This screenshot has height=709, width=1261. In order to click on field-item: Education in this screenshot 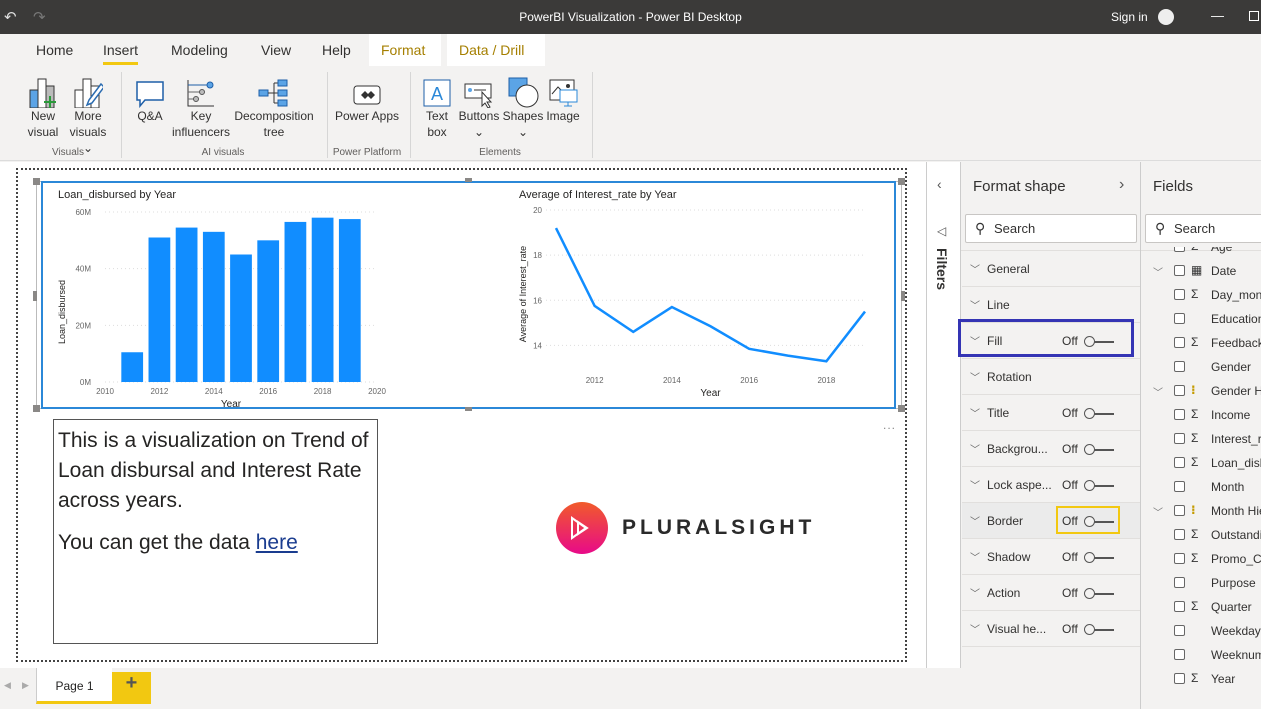, I will do `click(1201, 320)`.